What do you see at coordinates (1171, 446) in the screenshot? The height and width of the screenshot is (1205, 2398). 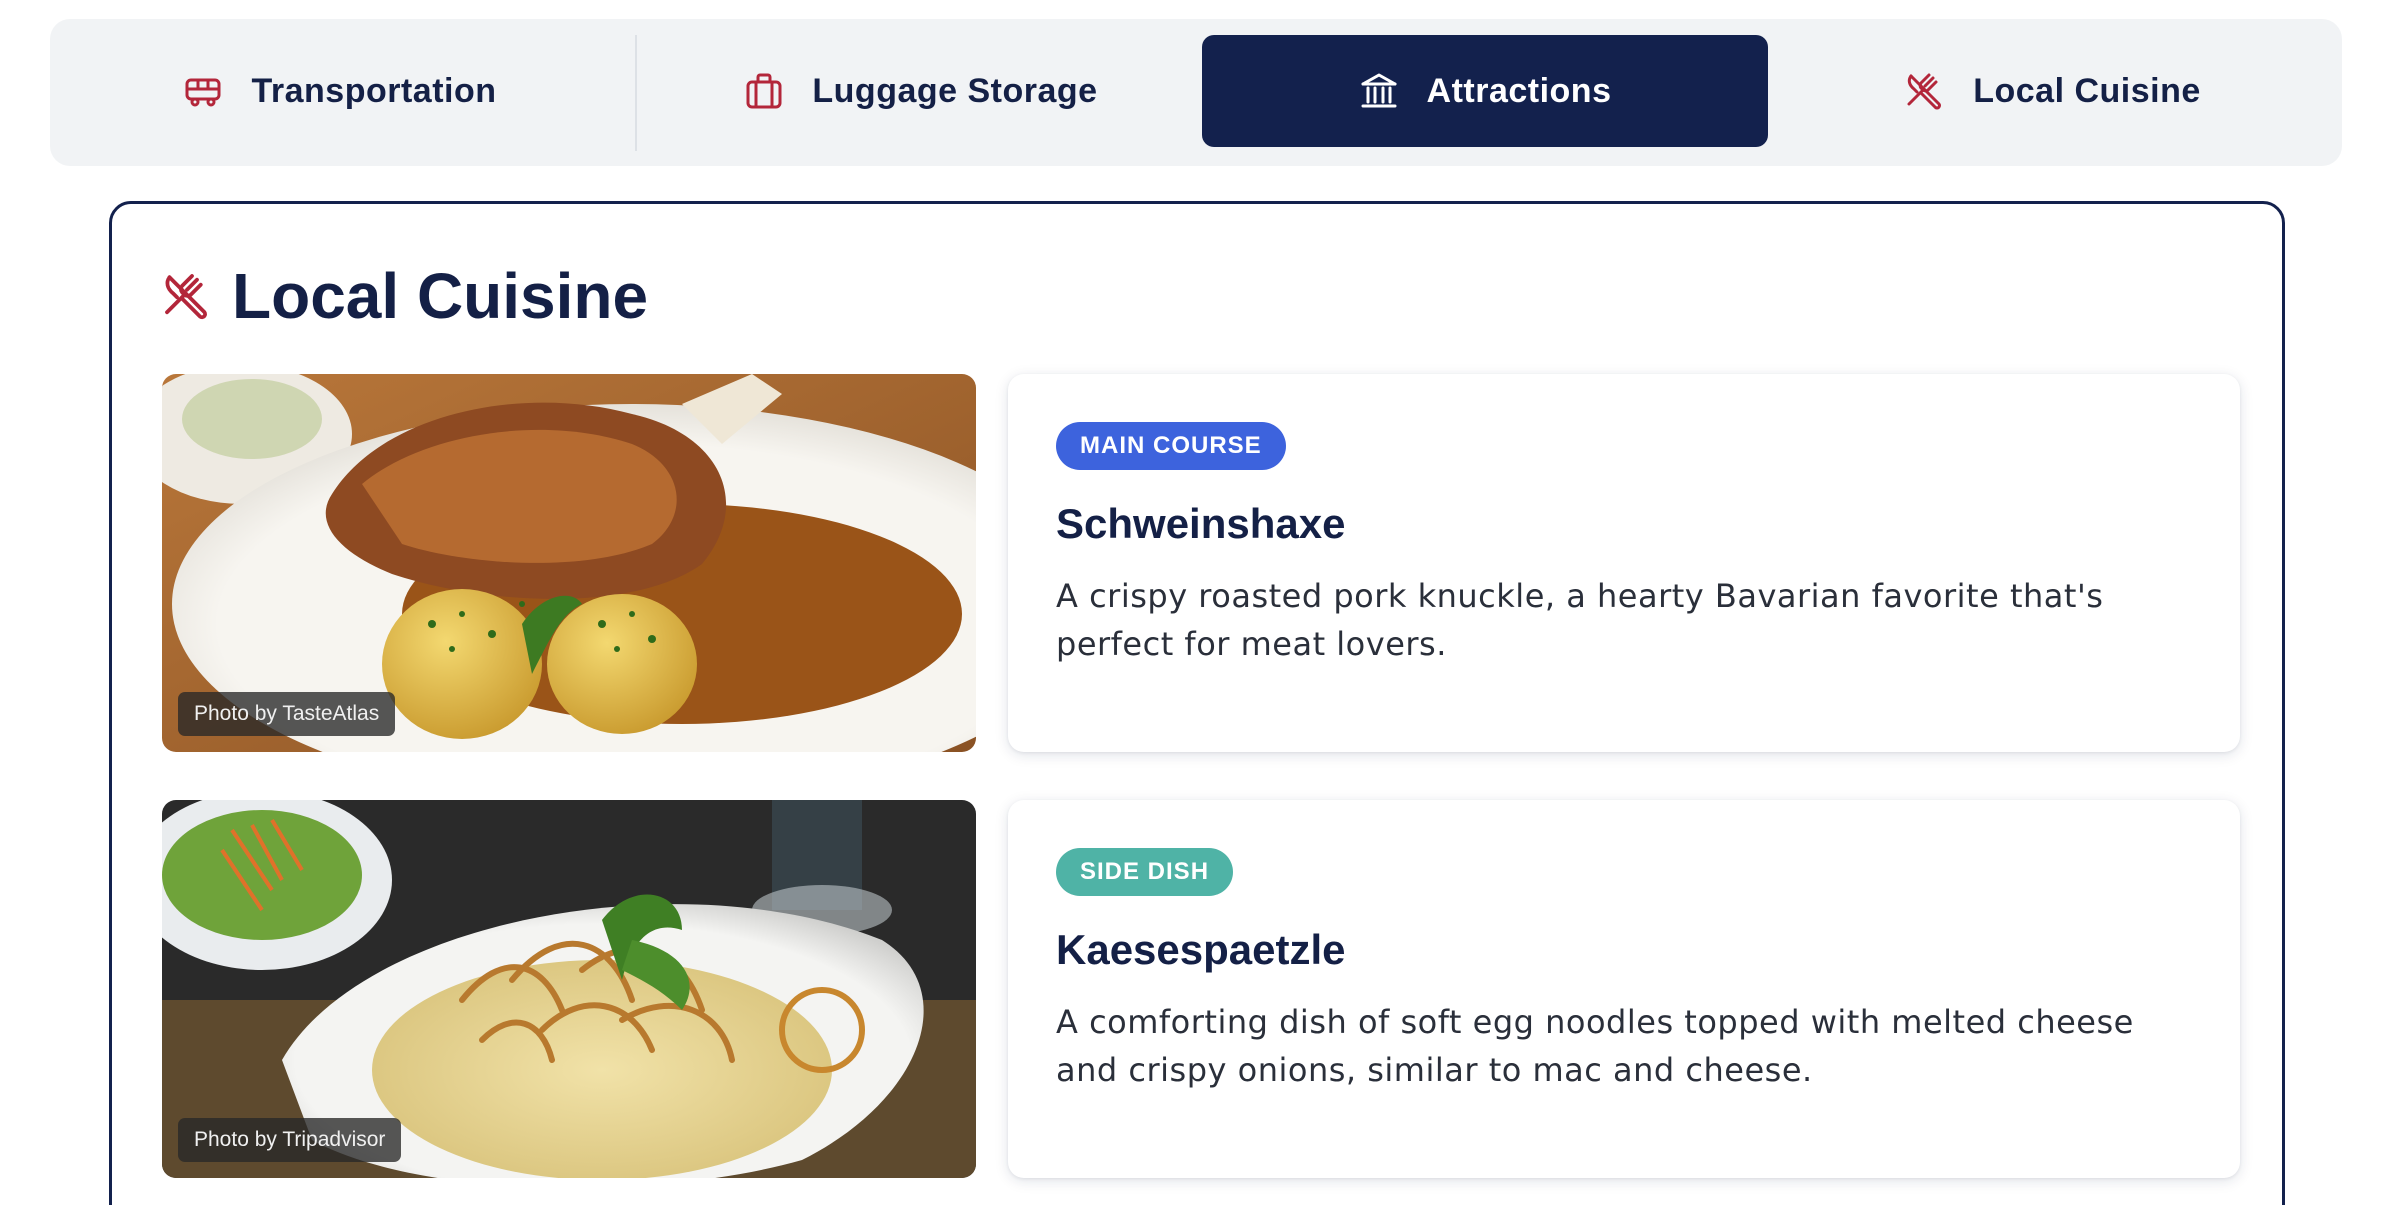 I see `category-badge: MAIN COURSE` at bounding box center [1171, 446].